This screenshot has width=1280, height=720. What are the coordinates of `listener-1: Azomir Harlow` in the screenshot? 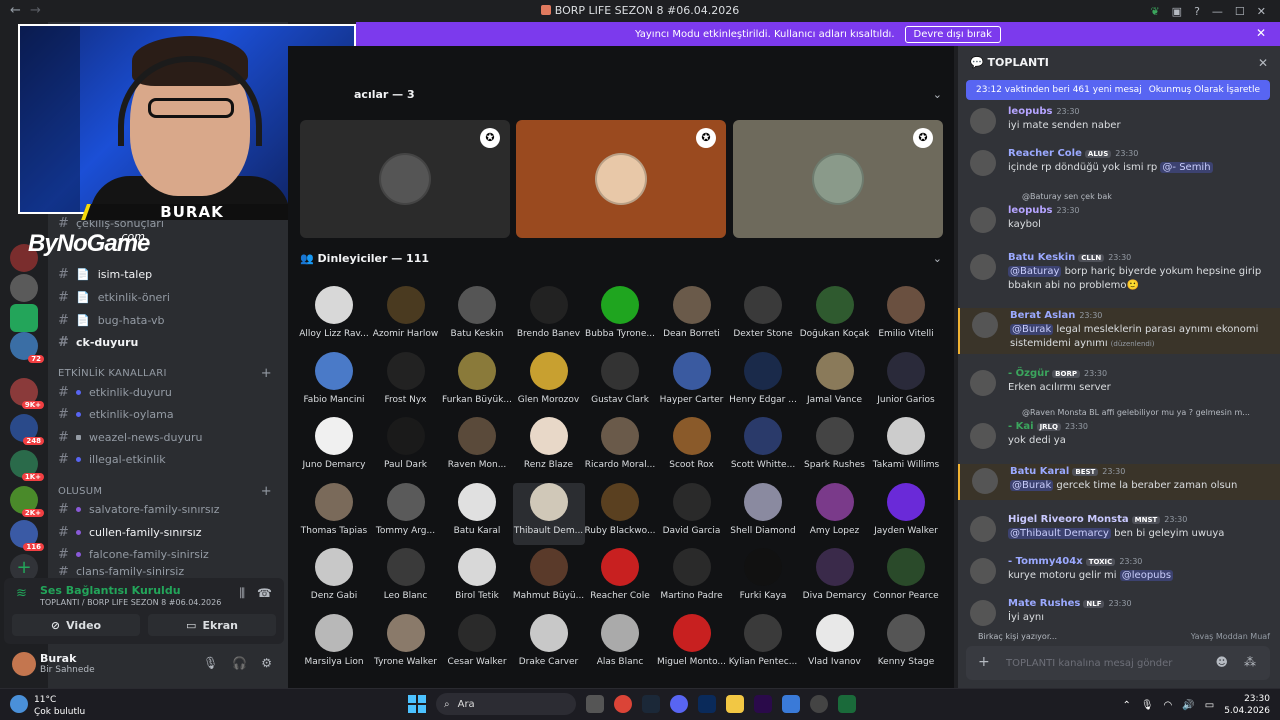 It's located at (406, 317).